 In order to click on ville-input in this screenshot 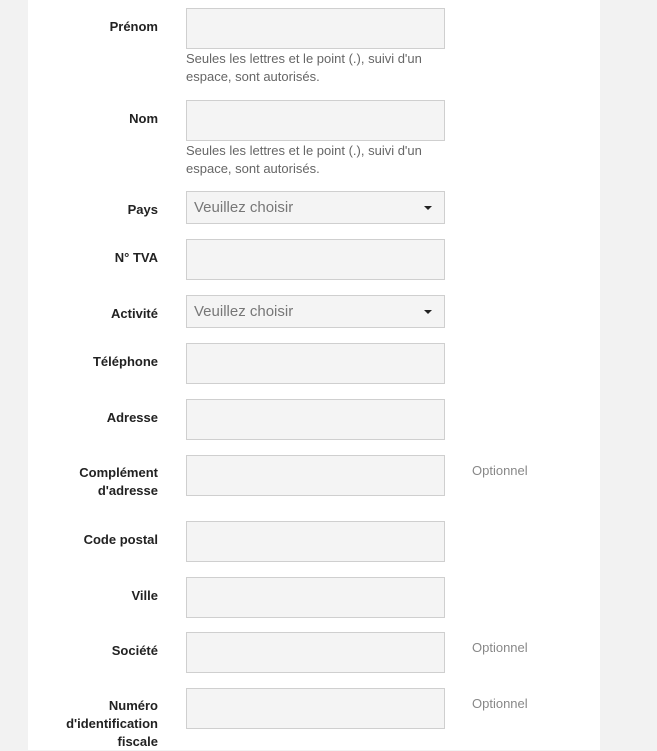, I will do `click(315, 597)`.